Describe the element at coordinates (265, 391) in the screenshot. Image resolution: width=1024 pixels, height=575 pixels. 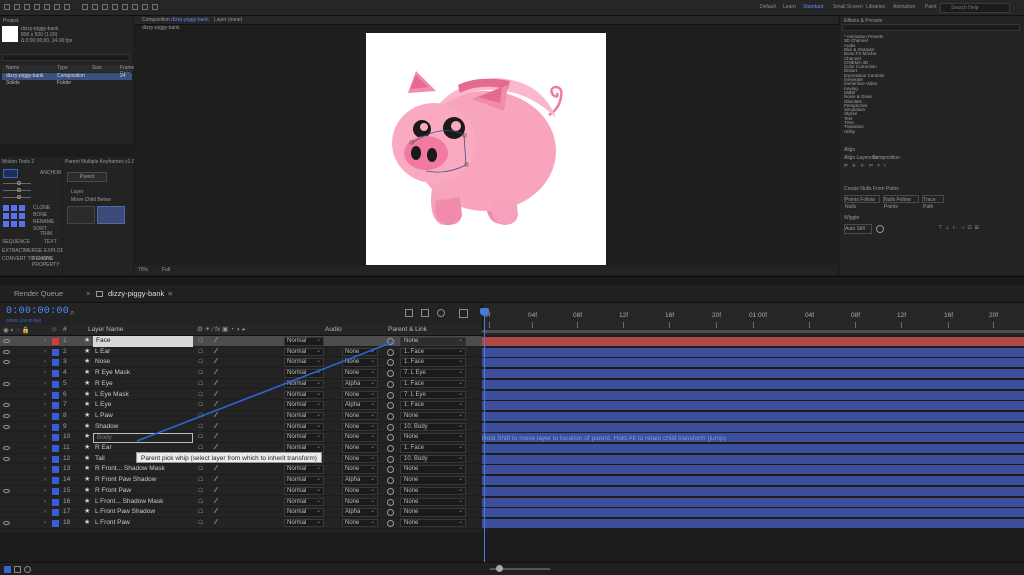
I see `pick-whip-line` at that location.